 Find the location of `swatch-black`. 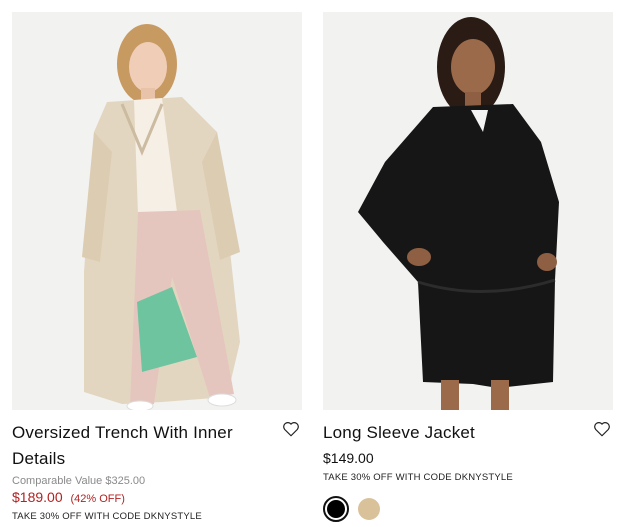

swatch-black is located at coordinates (336, 509).